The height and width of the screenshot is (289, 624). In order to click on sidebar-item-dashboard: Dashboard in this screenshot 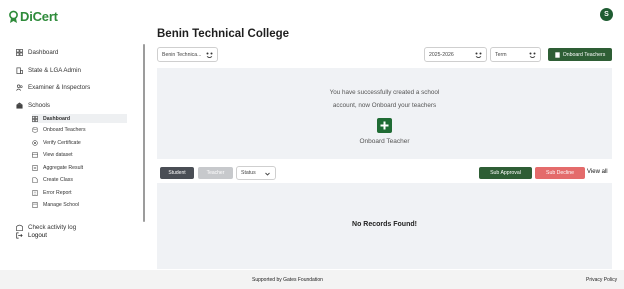, I will do `click(37, 52)`.